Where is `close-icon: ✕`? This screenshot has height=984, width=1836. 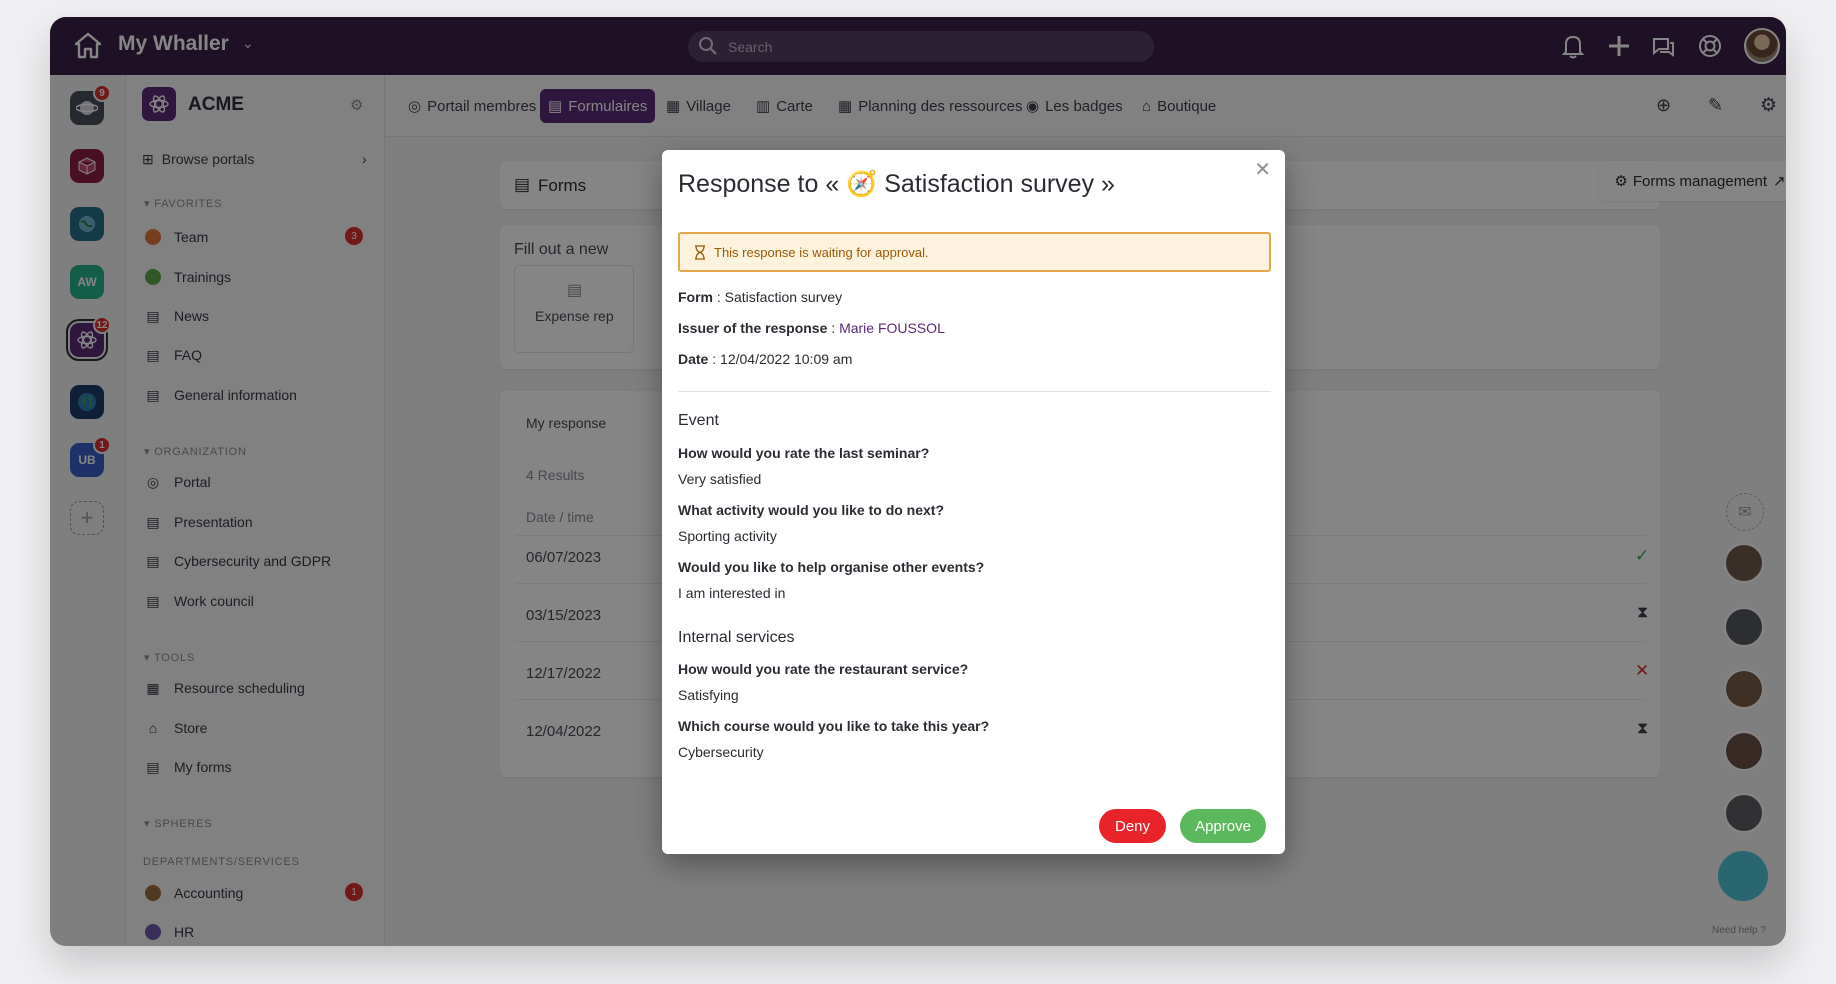
close-icon: ✕ is located at coordinates (1262, 170).